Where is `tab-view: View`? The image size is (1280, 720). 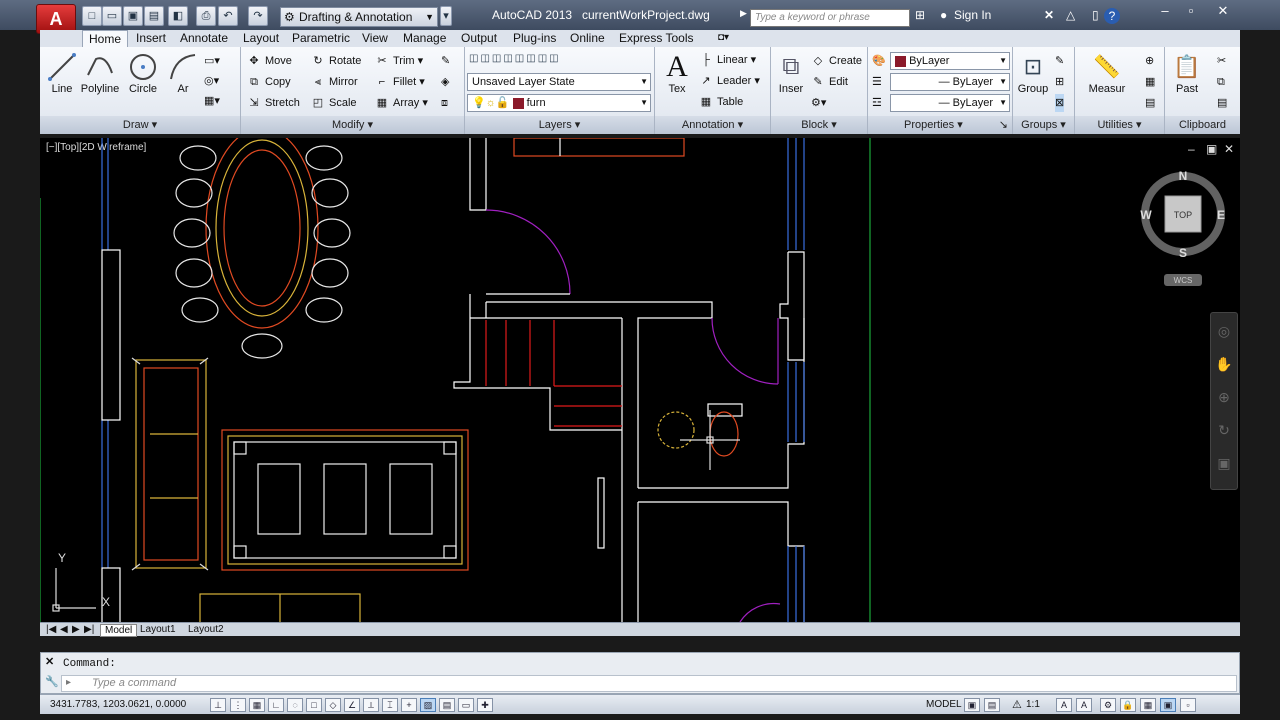
tab-view: View is located at coordinates (375, 38).